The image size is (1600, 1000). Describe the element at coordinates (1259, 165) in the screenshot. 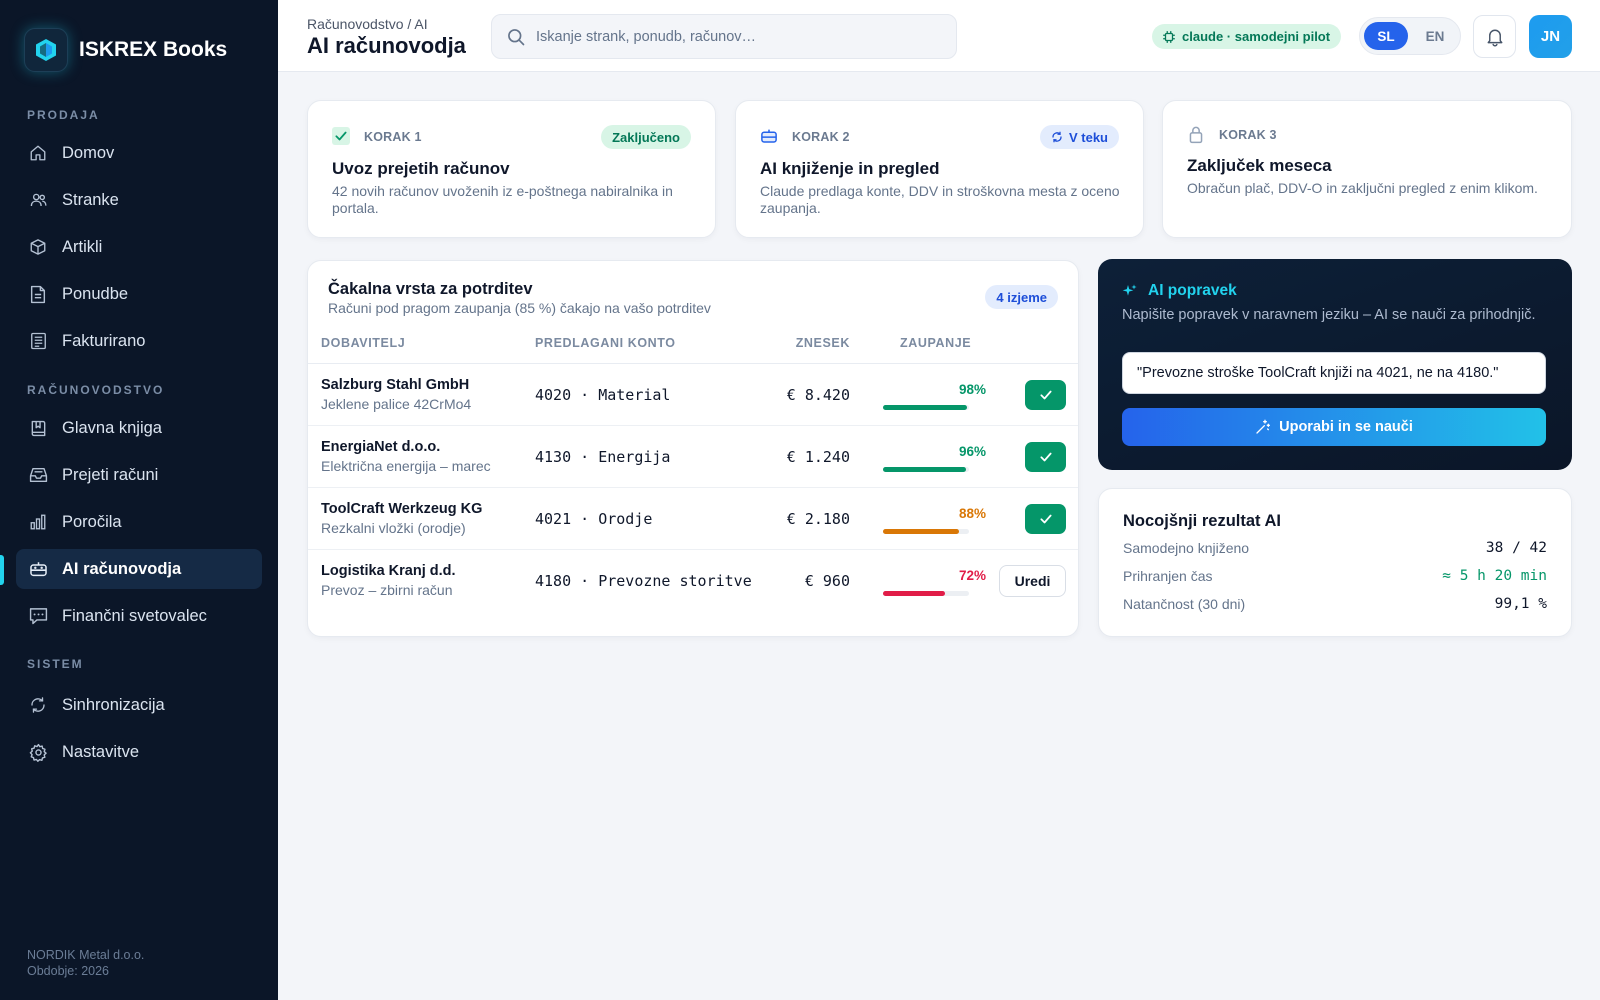

I see `step-title: Zaključek meseca` at that location.